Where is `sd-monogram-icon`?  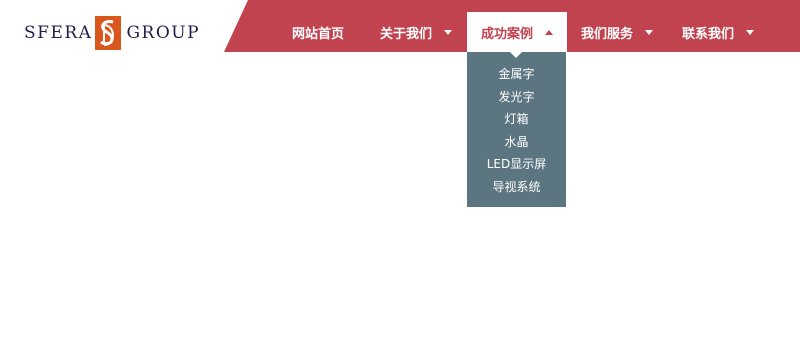
sd-monogram-icon is located at coordinates (108, 33).